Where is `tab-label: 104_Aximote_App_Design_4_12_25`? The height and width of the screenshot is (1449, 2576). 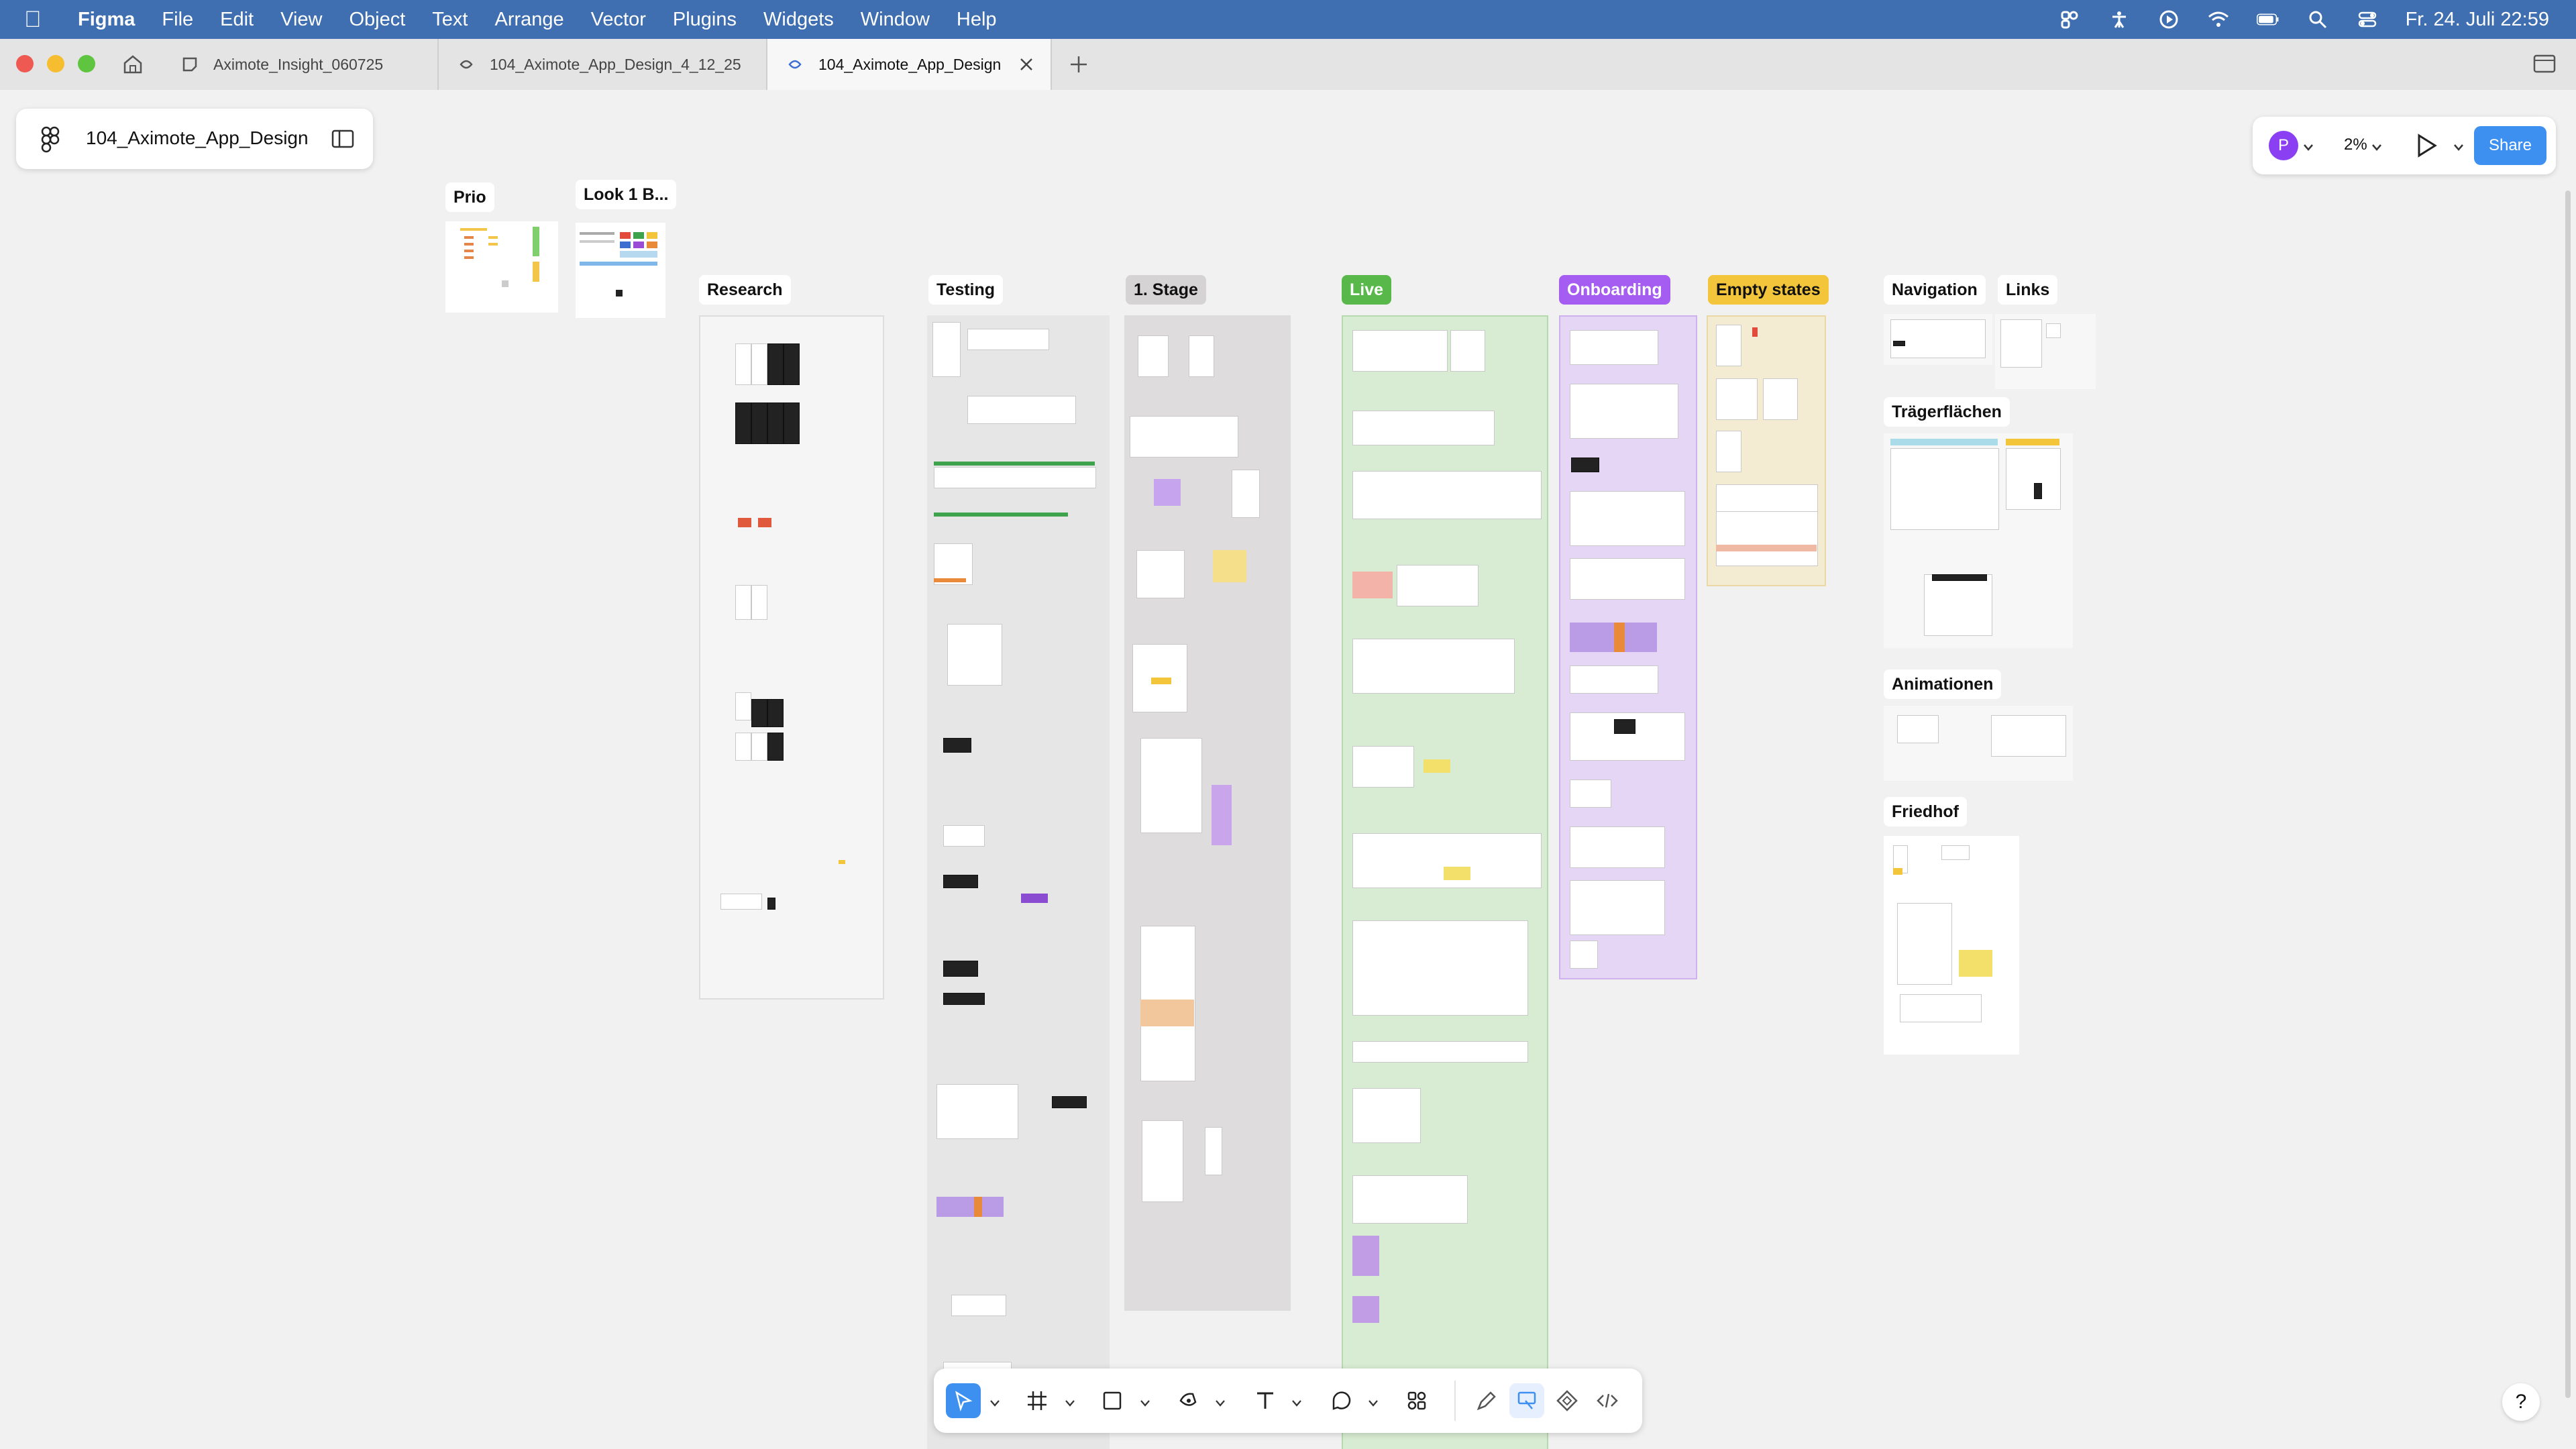
tab-label: 104_Aximote_App_Design_4_12_25 is located at coordinates (615, 64).